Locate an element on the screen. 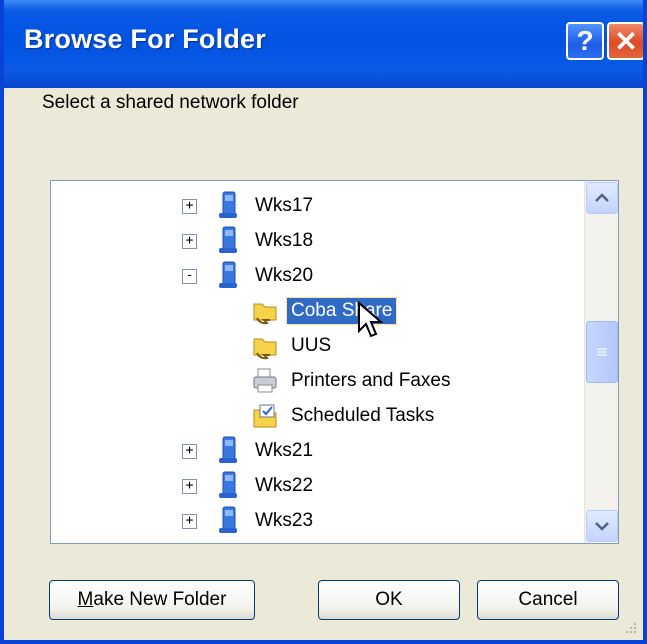 This screenshot has height=644, width=647. tree-item-printers-and-faxes: Printers and Faxes is located at coordinates (311, 381).